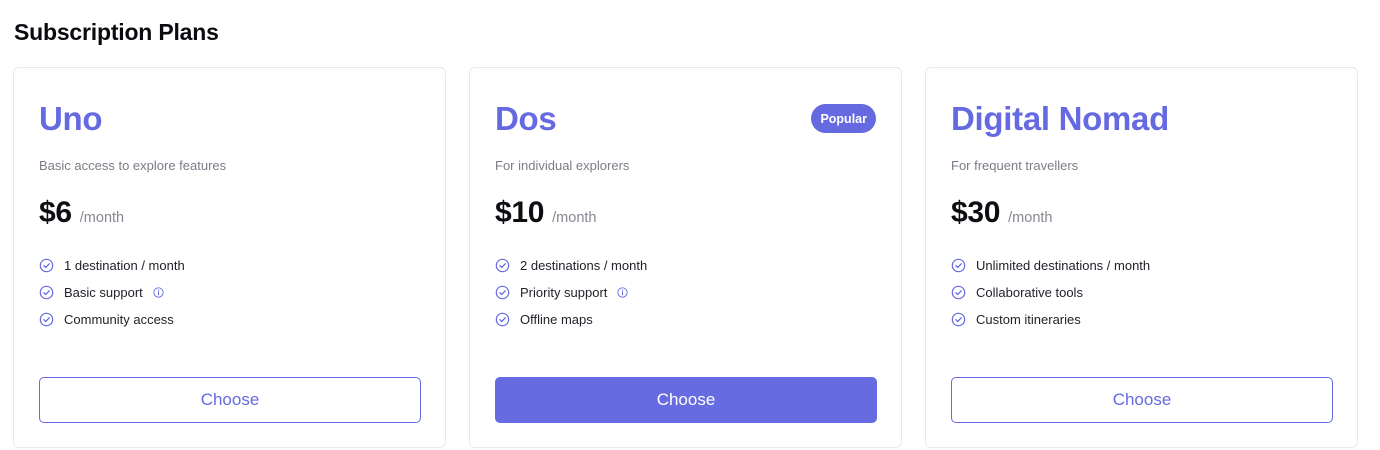 This screenshot has width=1380, height=450. Describe the element at coordinates (116, 32) in the screenshot. I see `page-title: Subscription Plans` at that location.